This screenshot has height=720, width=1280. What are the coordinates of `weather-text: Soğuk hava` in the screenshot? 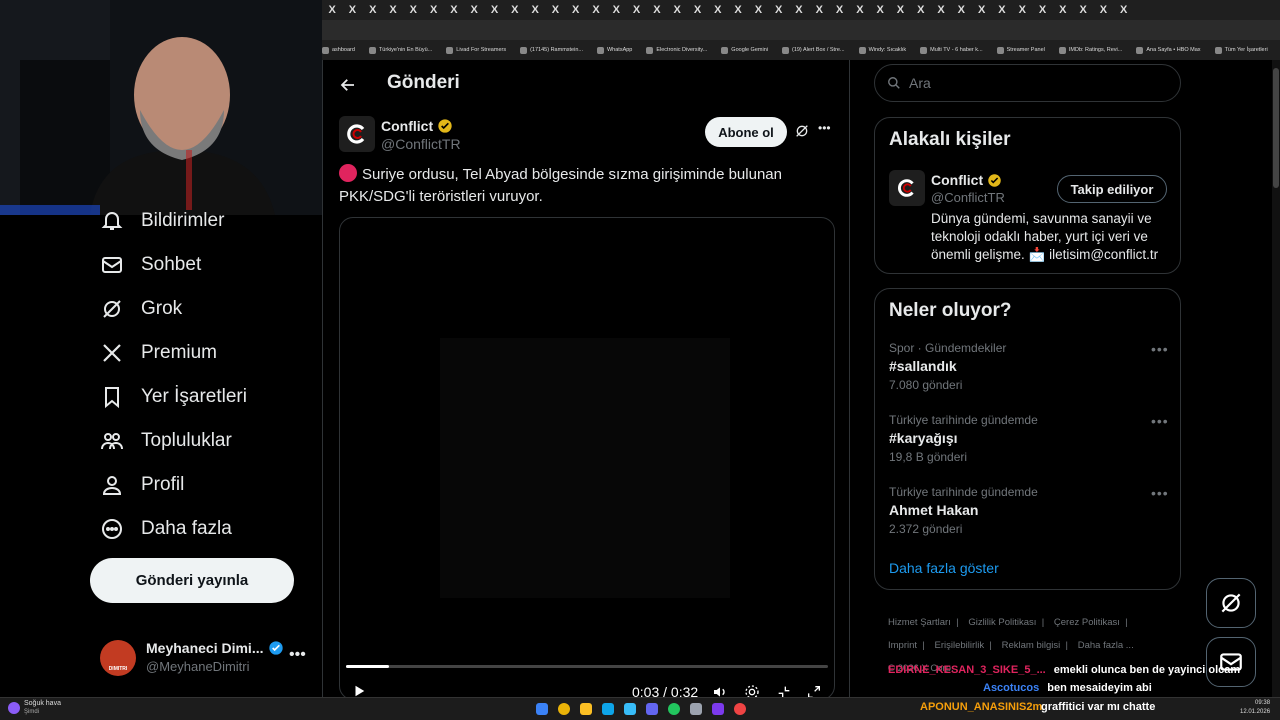 It's located at (42, 703).